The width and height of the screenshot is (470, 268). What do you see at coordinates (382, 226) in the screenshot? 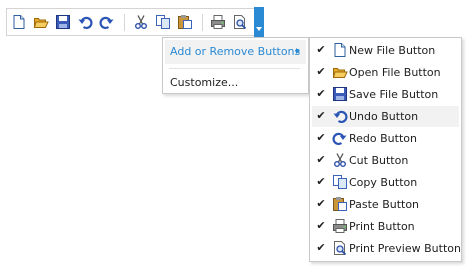
I see `submenu-item-label: Print Button` at bounding box center [382, 226].